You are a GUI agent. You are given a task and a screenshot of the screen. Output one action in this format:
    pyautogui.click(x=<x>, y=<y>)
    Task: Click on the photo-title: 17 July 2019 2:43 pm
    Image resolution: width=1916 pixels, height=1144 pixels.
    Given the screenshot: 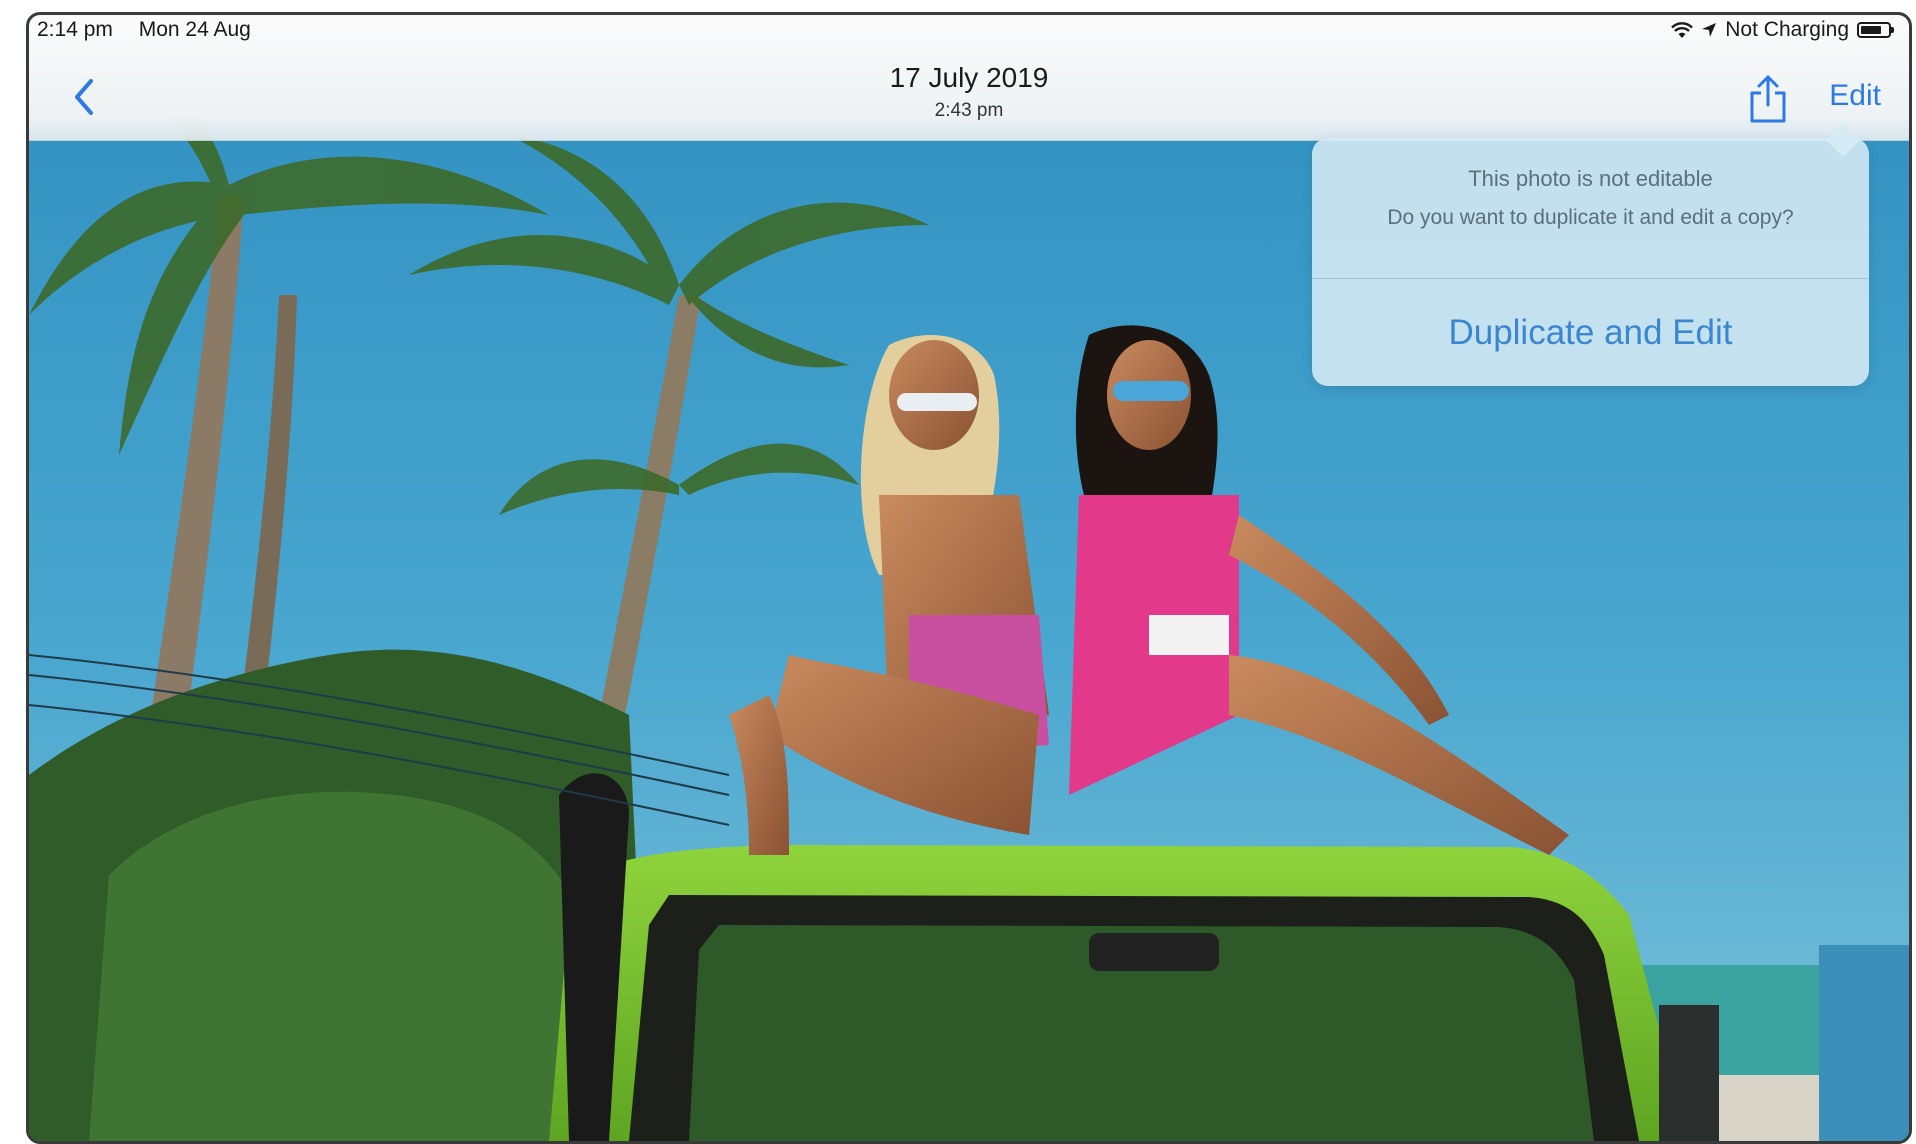 What is the action you would take?
    pyautogui.click(x=969, y=92)
    